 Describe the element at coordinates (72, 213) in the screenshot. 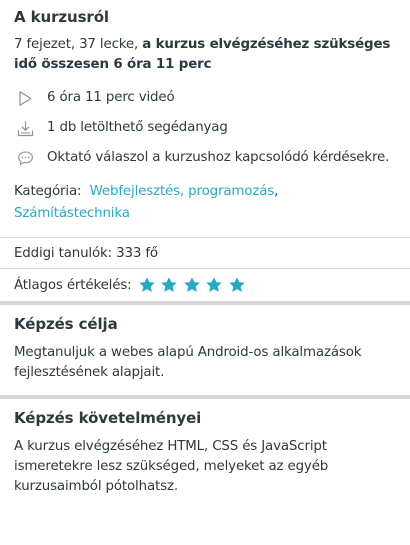

I see `category-link-computing: Számítástechnika` at that location.